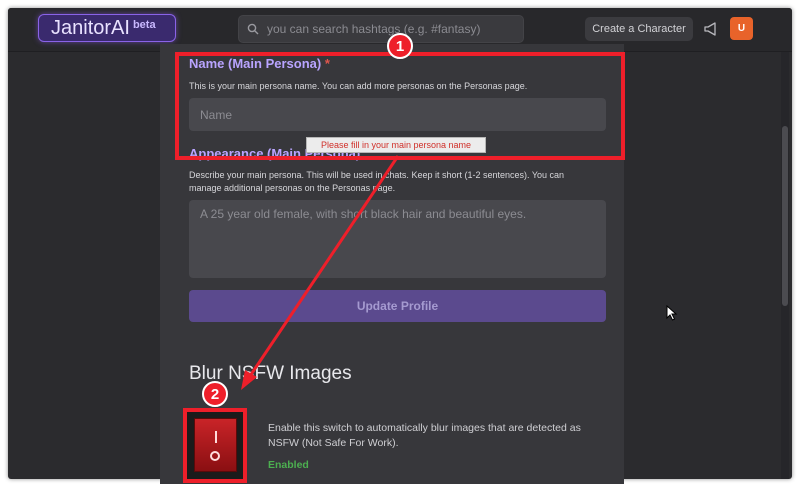 The width and height of the screenshot is (800, 487). I want to click on search-bar, so click(381, 29).